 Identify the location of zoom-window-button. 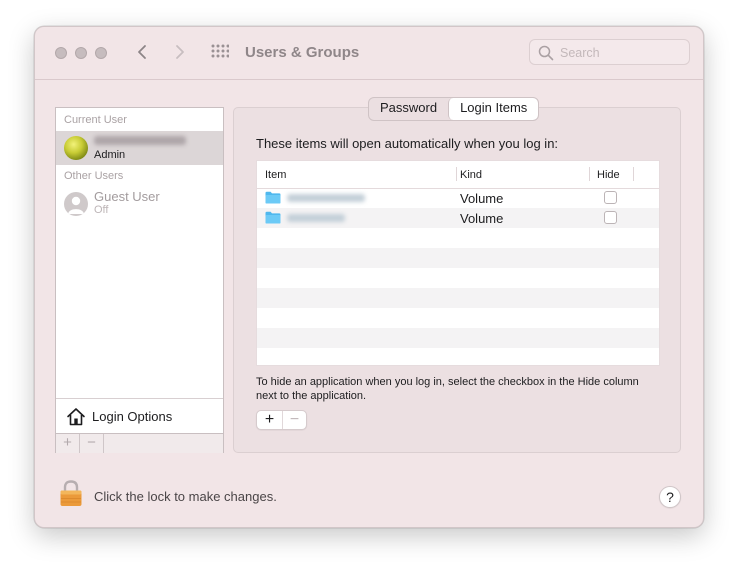
(101, 53).